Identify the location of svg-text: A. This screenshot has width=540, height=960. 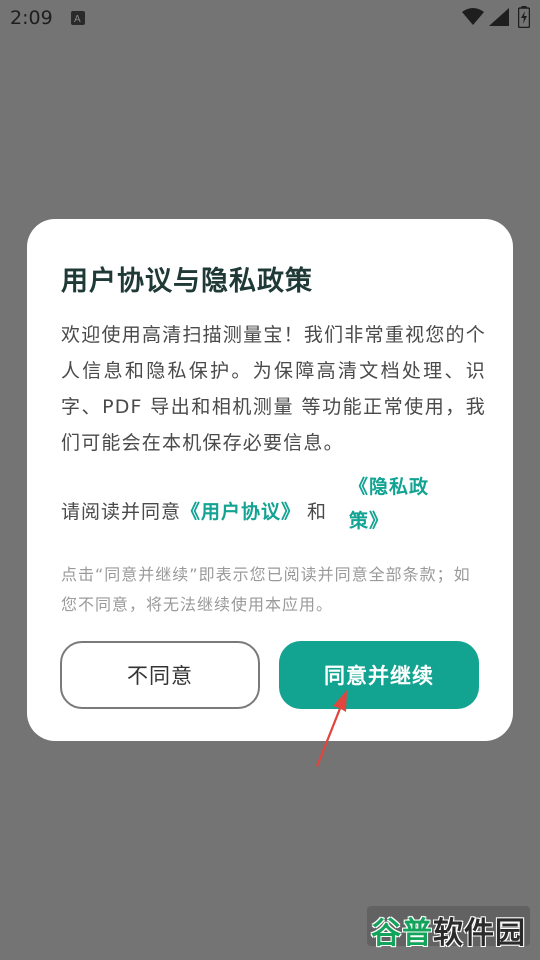
(77, 19).